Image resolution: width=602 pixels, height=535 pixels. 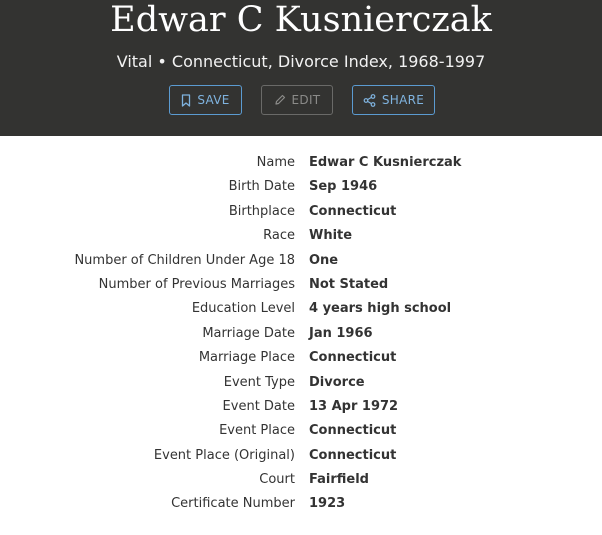 I want to click on detail-row-event-place: Event Place Connecticut, so click(x=301, y=431).